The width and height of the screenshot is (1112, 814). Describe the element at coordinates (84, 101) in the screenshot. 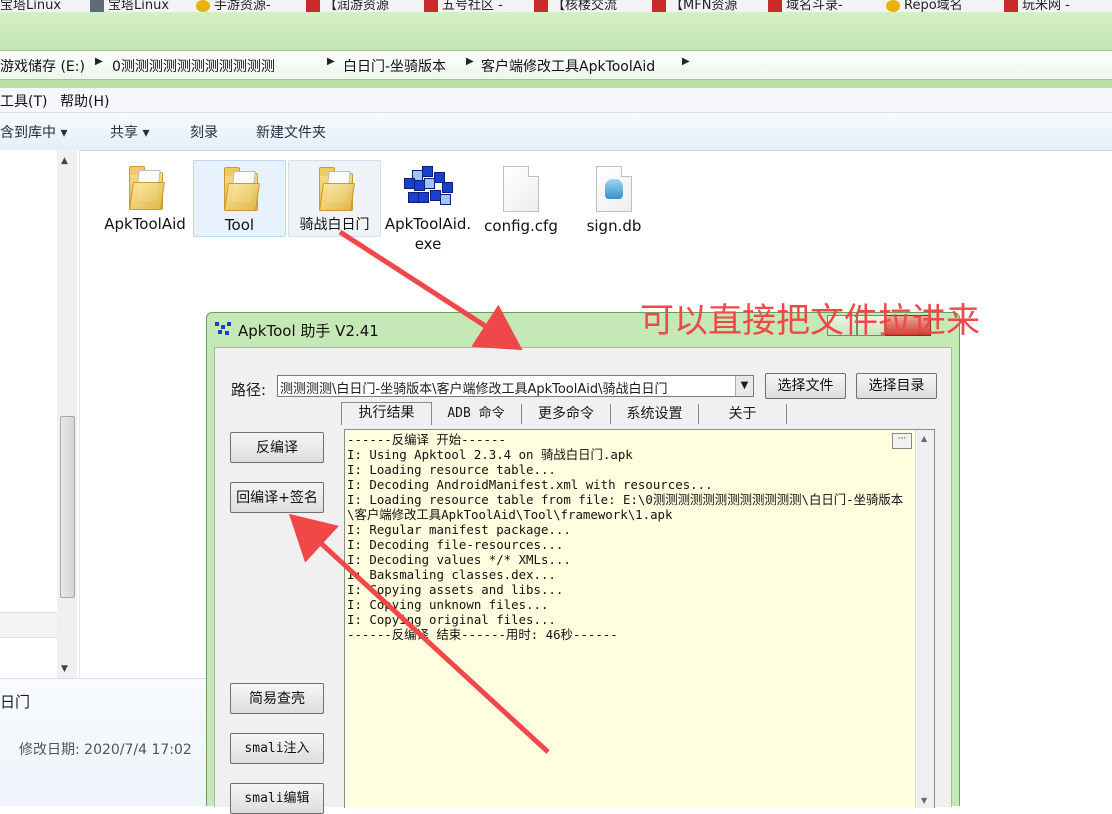

I see `menu-help: 帮助(H)` at that location.